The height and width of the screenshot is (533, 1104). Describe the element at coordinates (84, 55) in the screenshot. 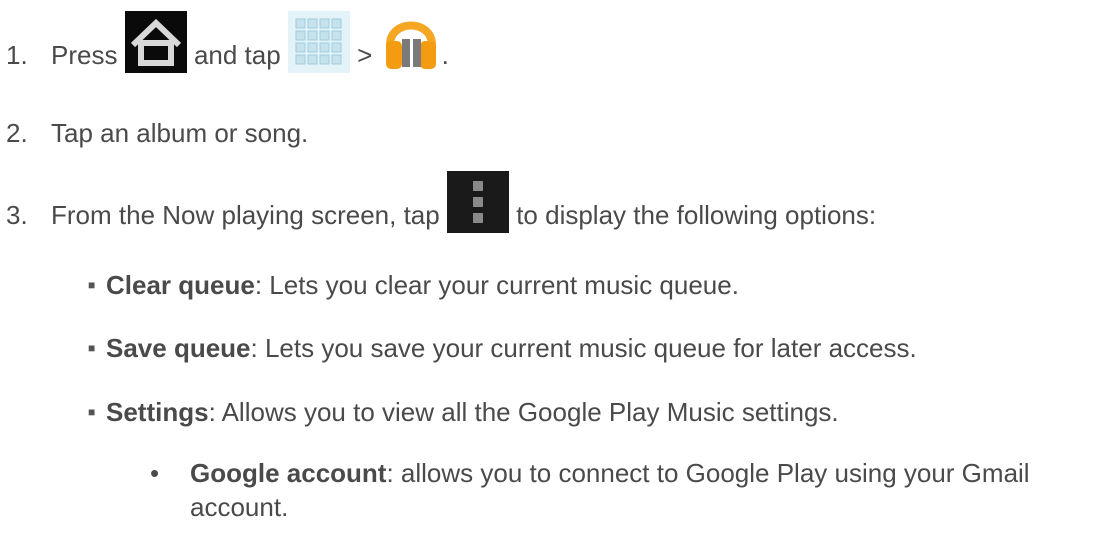

I see `step-text-press: Press` at that location.